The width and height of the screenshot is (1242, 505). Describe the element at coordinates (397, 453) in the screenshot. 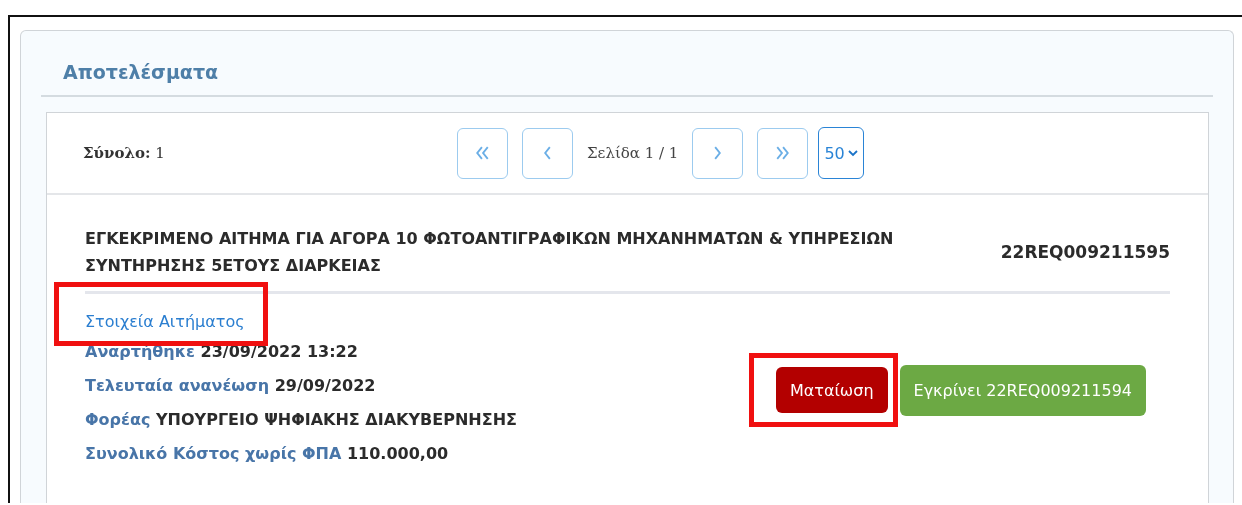

I see `field-value: 110.000,00` at that location.